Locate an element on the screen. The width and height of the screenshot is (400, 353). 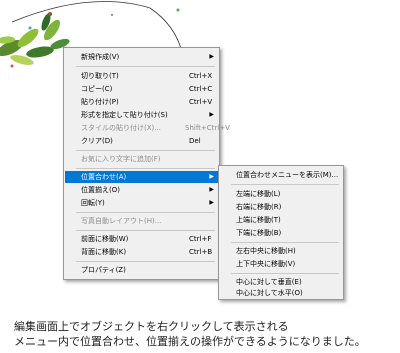
submenu-item-align-bottom: 下端に移動(B) is located at coordinates (281, 233).